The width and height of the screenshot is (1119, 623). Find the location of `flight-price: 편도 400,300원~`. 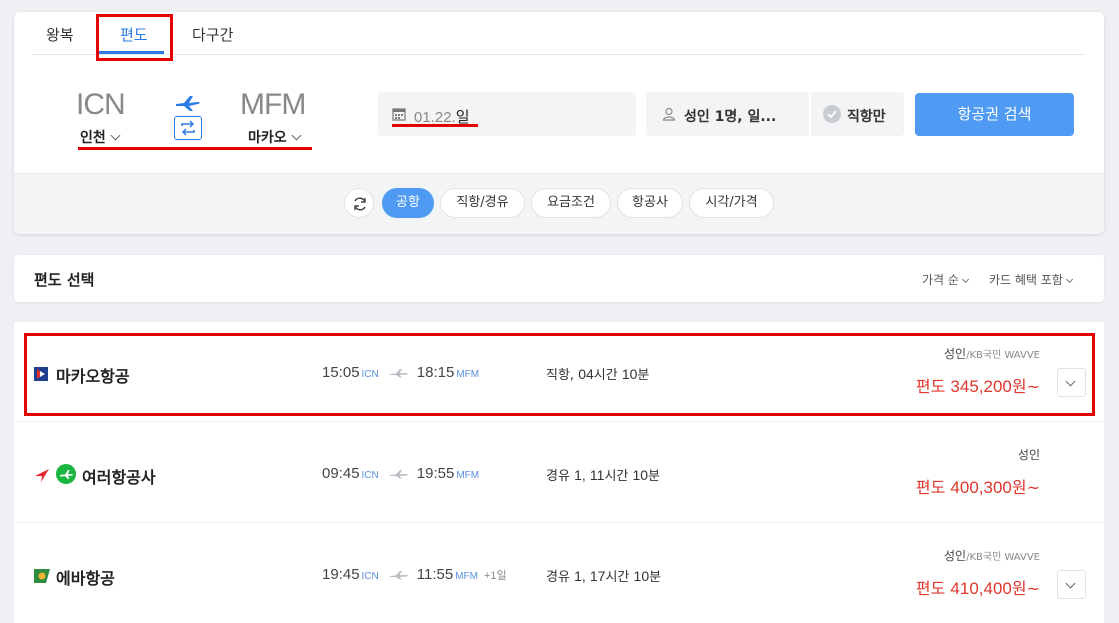

flight-price: 편도 400,300원~ is located at coordinates (978, 486).